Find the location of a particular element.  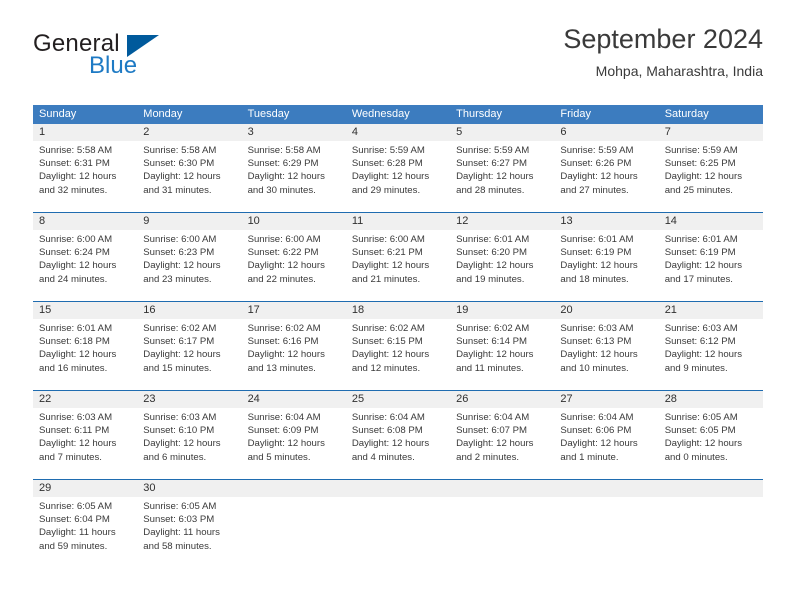

daylight-text-line2: and 30 minutes. is located at coordinates (281, 190).